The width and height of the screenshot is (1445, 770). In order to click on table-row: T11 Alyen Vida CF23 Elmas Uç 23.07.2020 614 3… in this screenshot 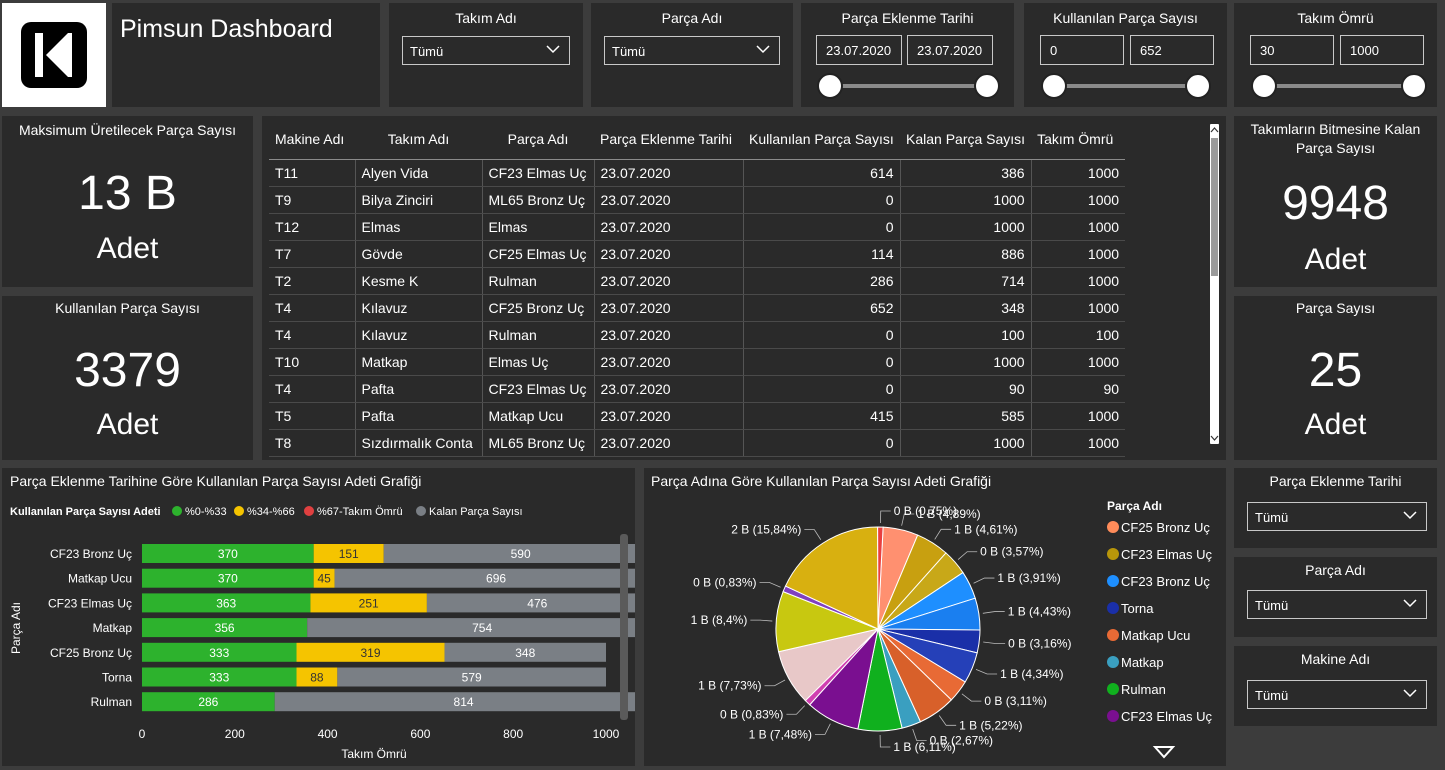, I will do `click(697, 173)`.